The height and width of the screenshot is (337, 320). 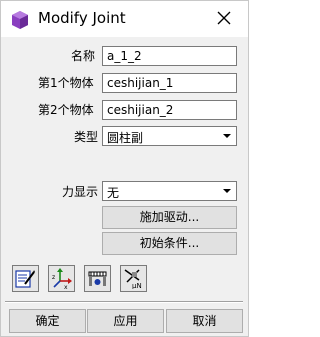 What do you see at coordinates (113, 193) in the screenshot?
I see `force-display-value: 无` at bounding box center [113, 193].